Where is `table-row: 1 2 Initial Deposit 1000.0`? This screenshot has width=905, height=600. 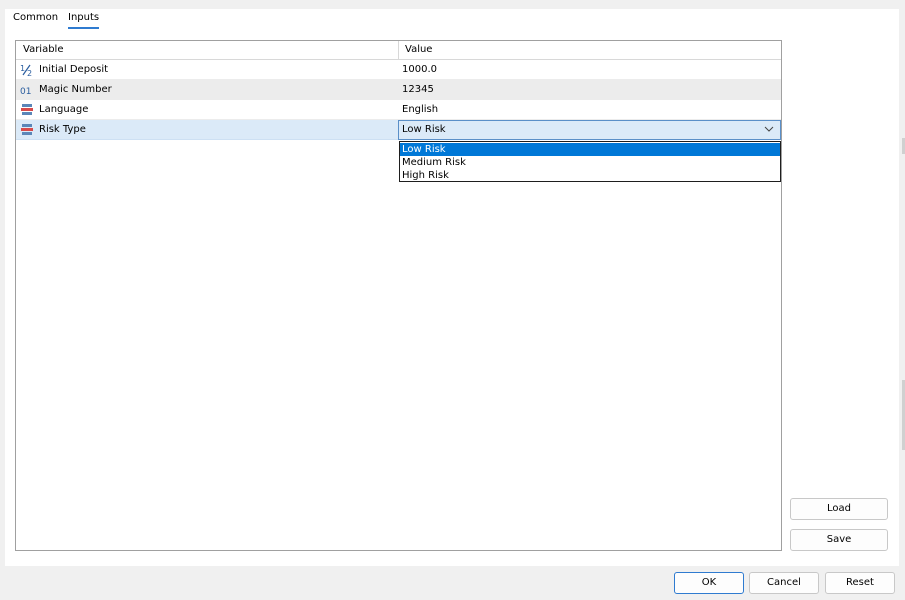 table-row: 1 2 Initial Deposit 1000.0 is located at coordinates (398, 70).